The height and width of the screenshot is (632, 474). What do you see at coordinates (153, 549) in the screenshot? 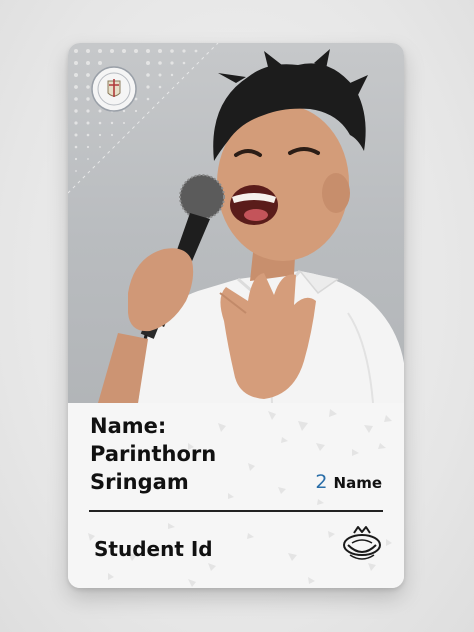
I see `student-id-label: Student Id` at bounding box center [153, 549].